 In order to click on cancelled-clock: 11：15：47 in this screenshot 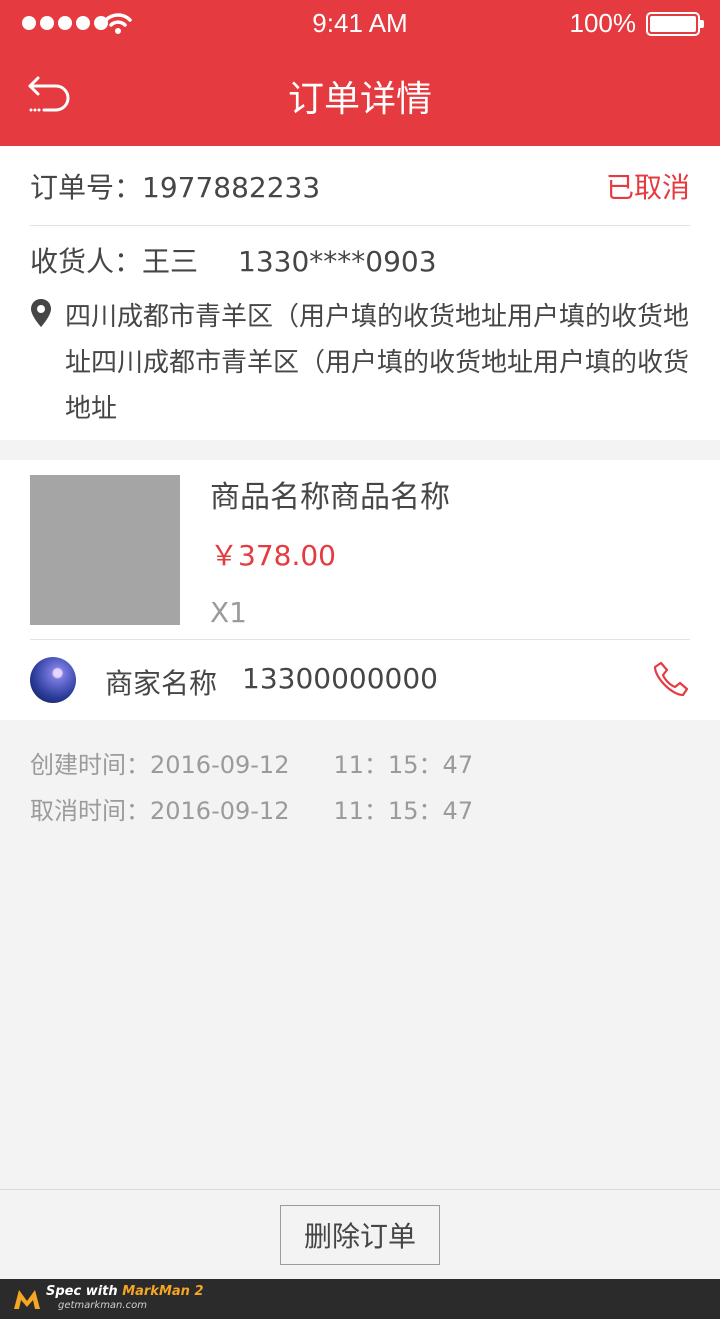, I will do `click(403, 811)`.